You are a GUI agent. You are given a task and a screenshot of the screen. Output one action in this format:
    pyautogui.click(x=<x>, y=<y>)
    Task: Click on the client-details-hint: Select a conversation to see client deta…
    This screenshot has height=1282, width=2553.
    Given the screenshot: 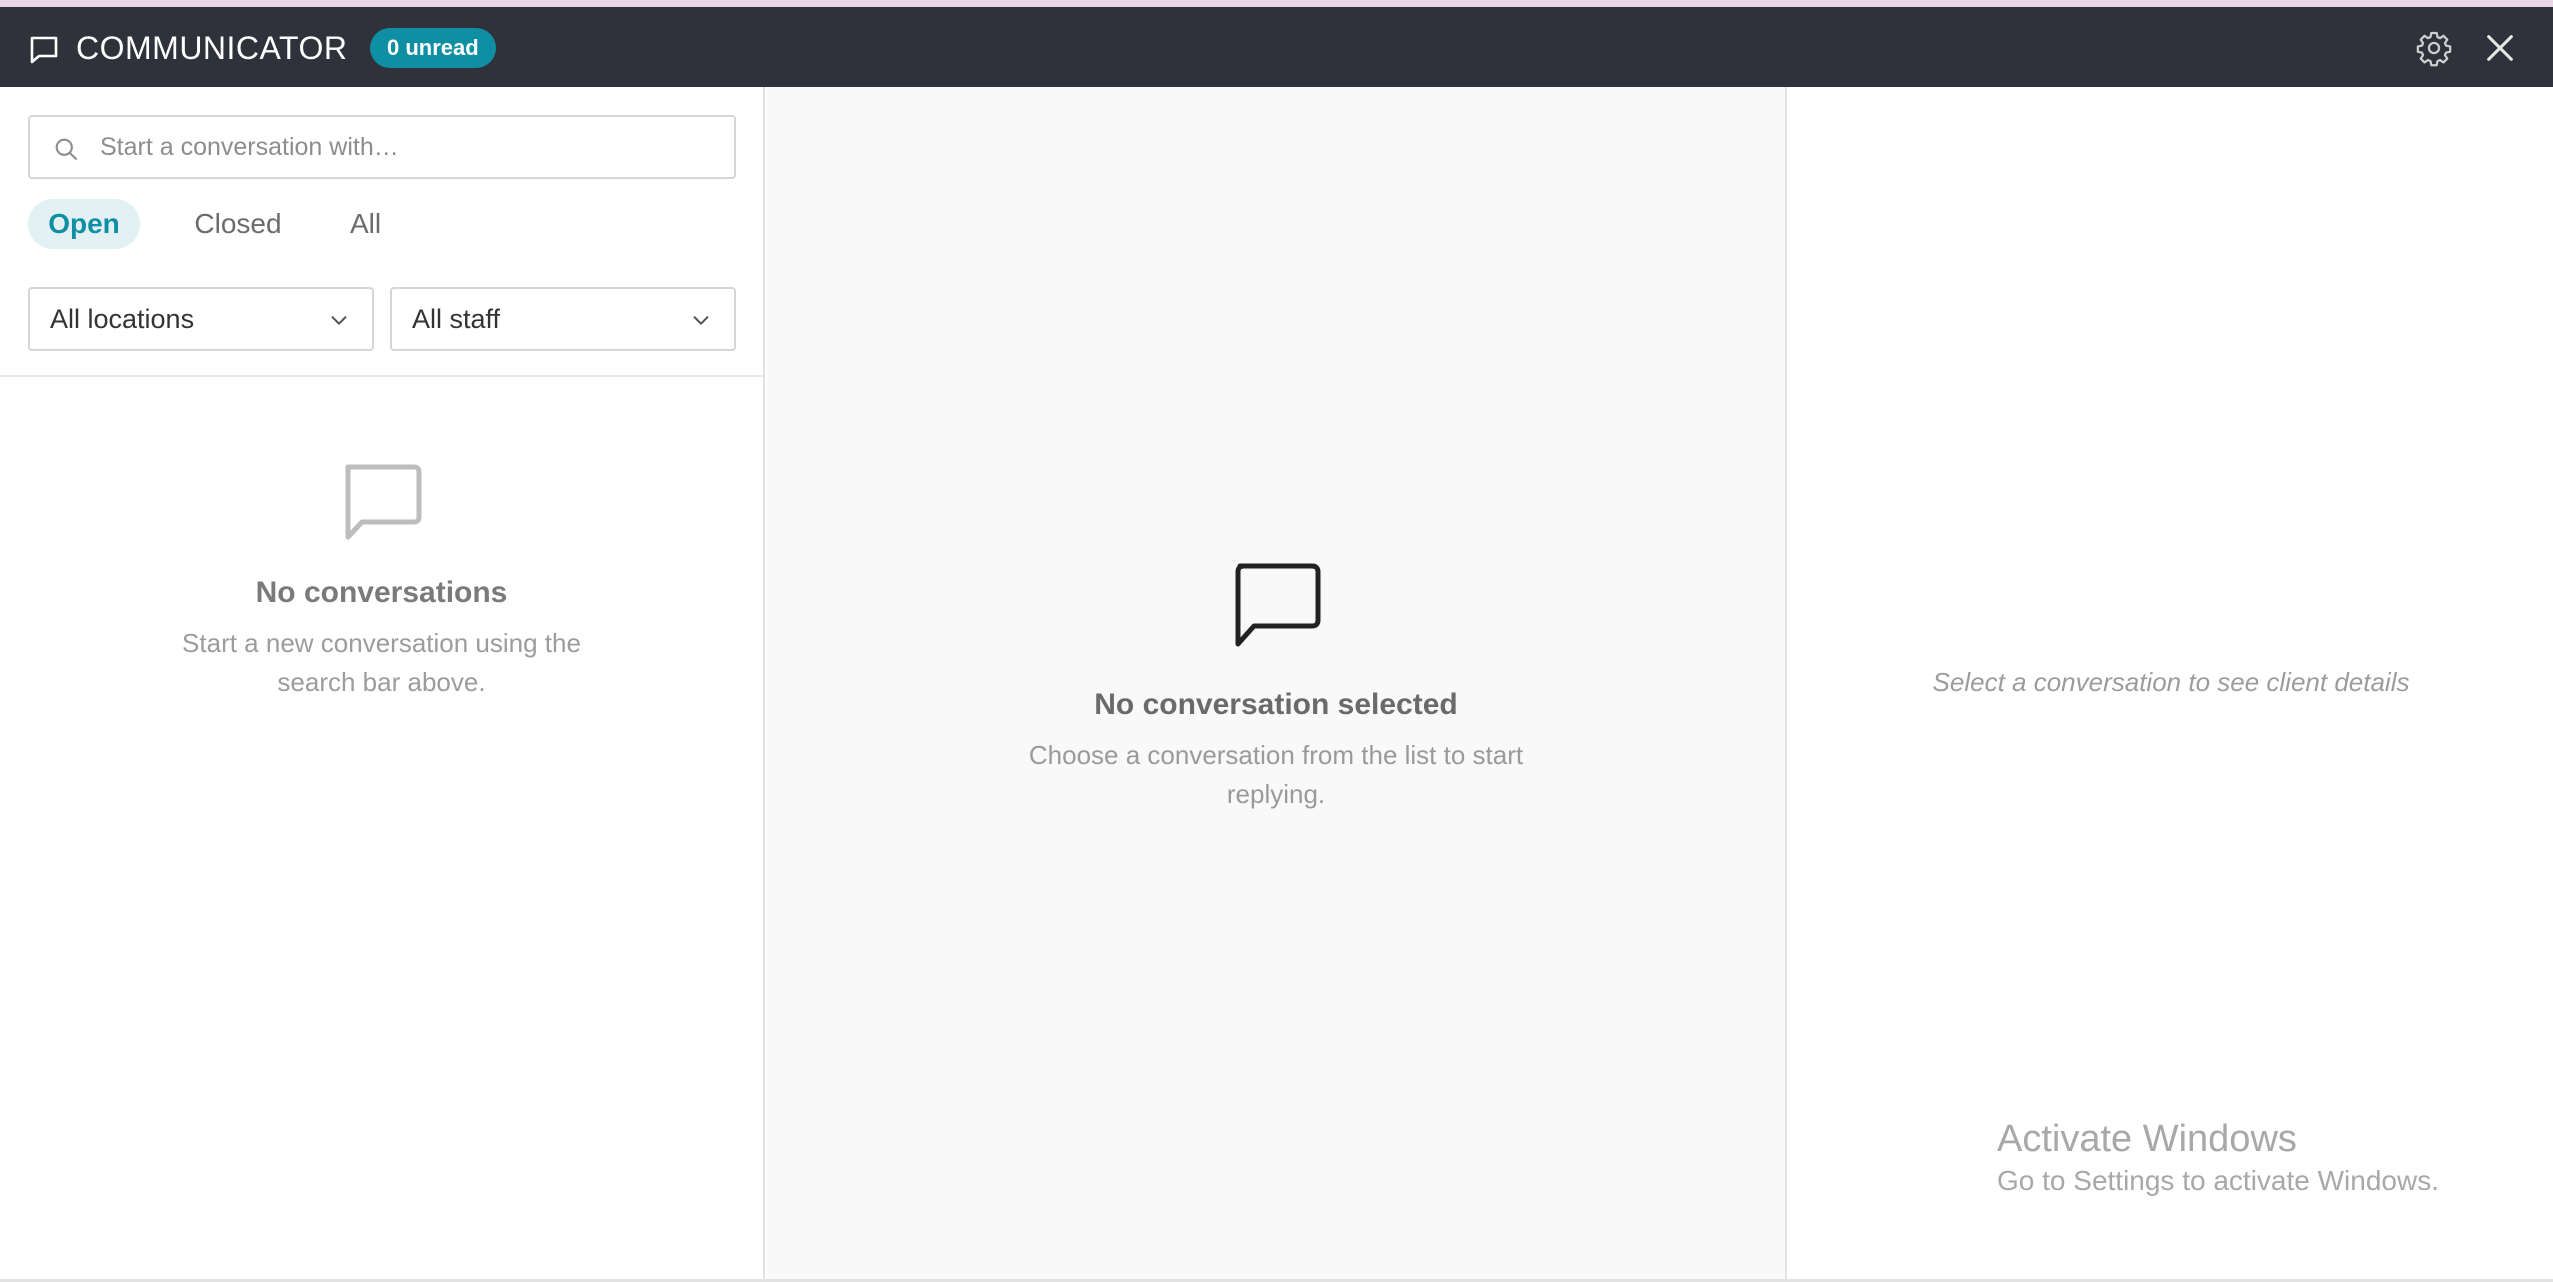 What is the action you would take?
    pyautogui.click(x=2171, y=682)
    